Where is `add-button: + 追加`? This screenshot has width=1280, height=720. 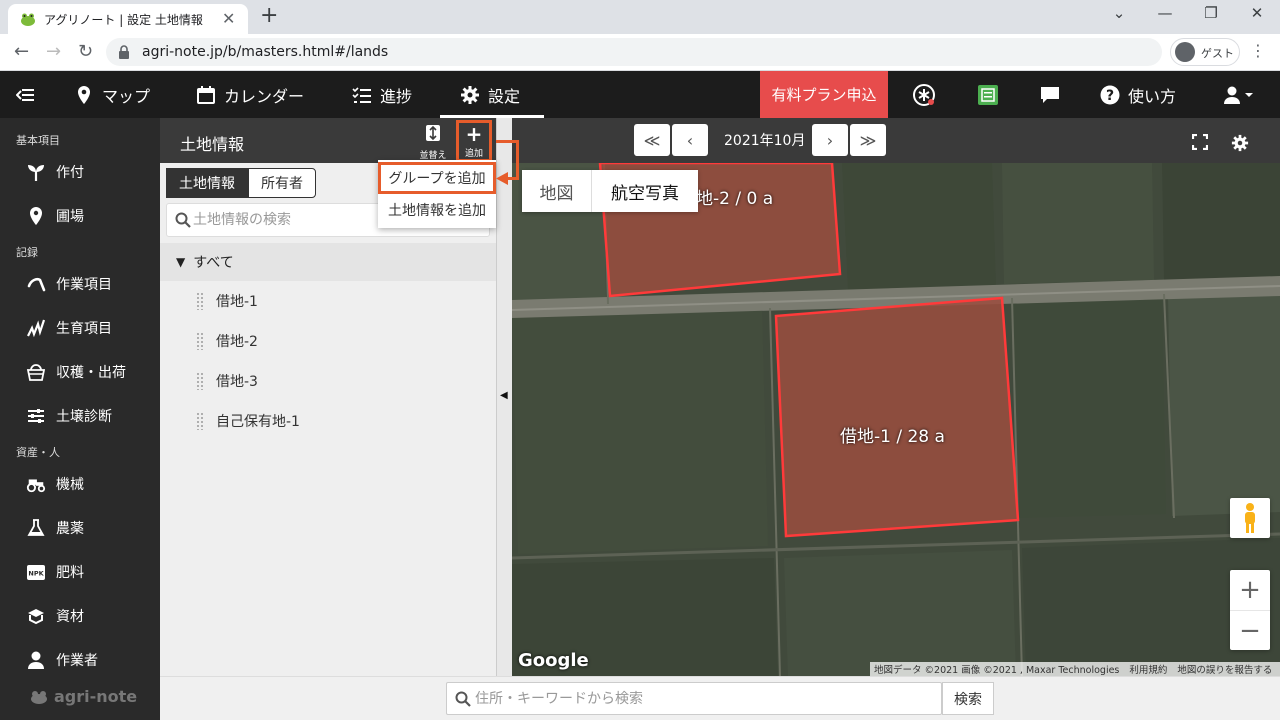
add-button: + 追加 is located at coordinates (474, 141).